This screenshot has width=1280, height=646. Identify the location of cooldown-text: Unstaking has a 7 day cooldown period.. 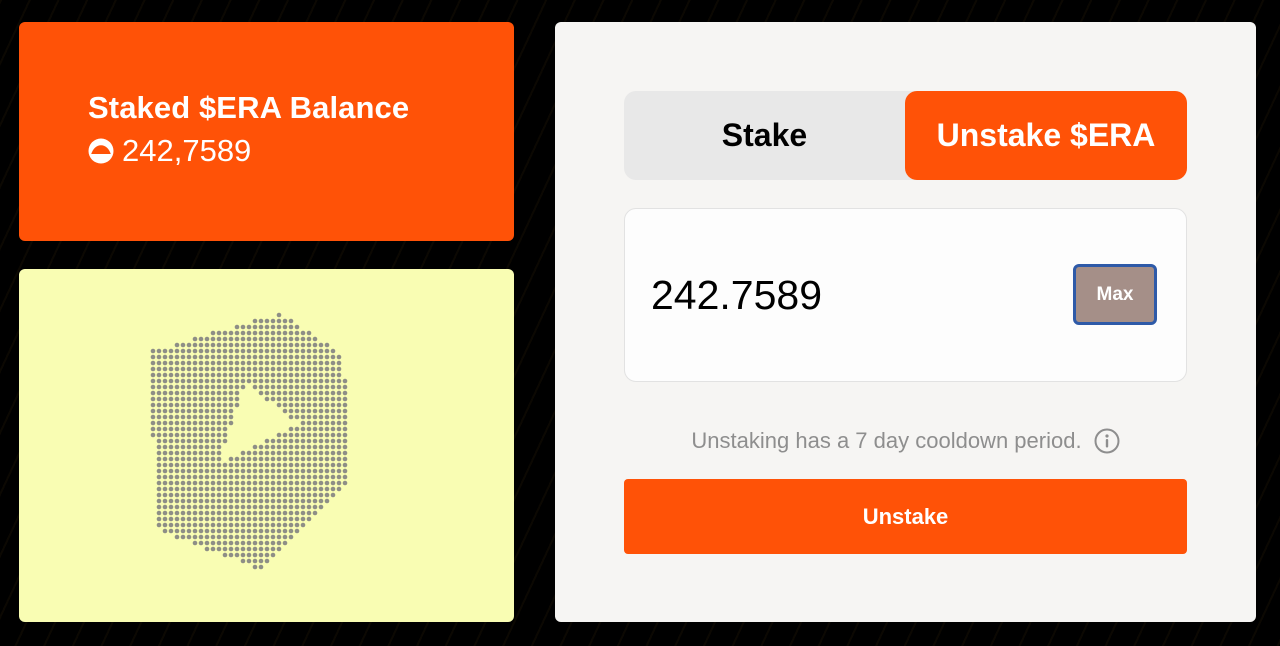
(886, 440).